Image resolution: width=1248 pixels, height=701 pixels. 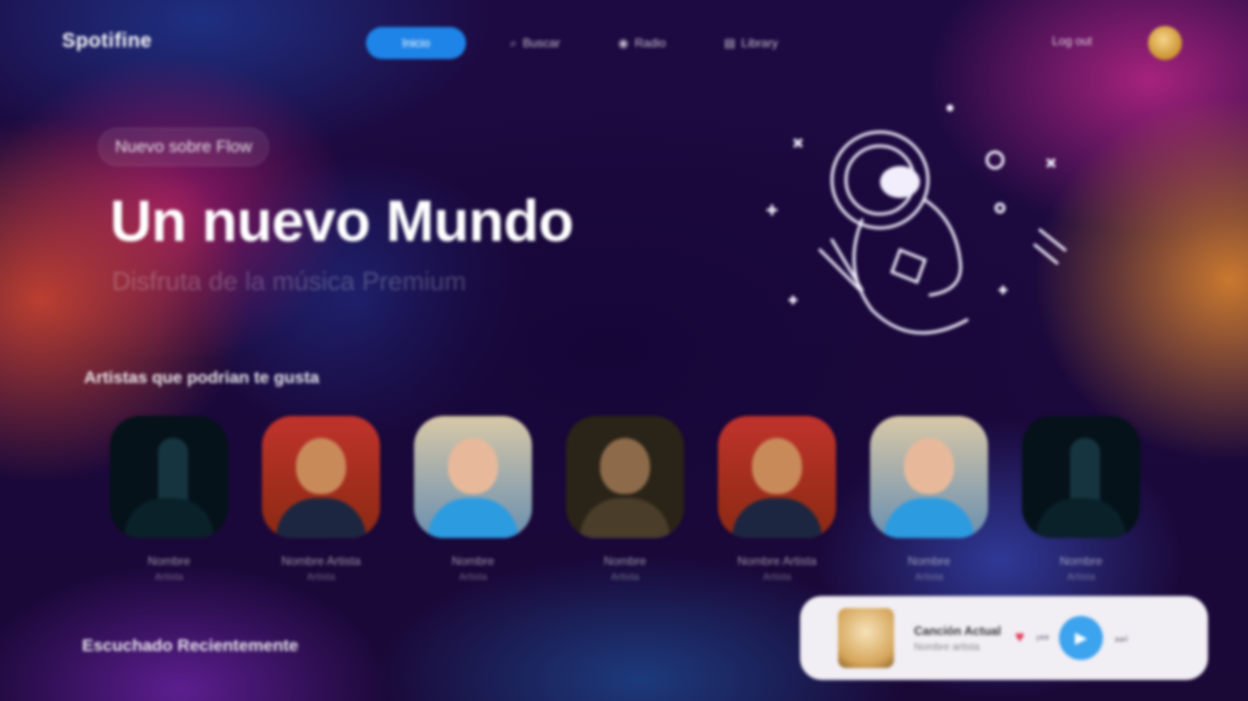 What do you see at coordinates (957, 630) in the screenshot?
I see `song-title: Canción Actual` at bounding box center [957, 630].